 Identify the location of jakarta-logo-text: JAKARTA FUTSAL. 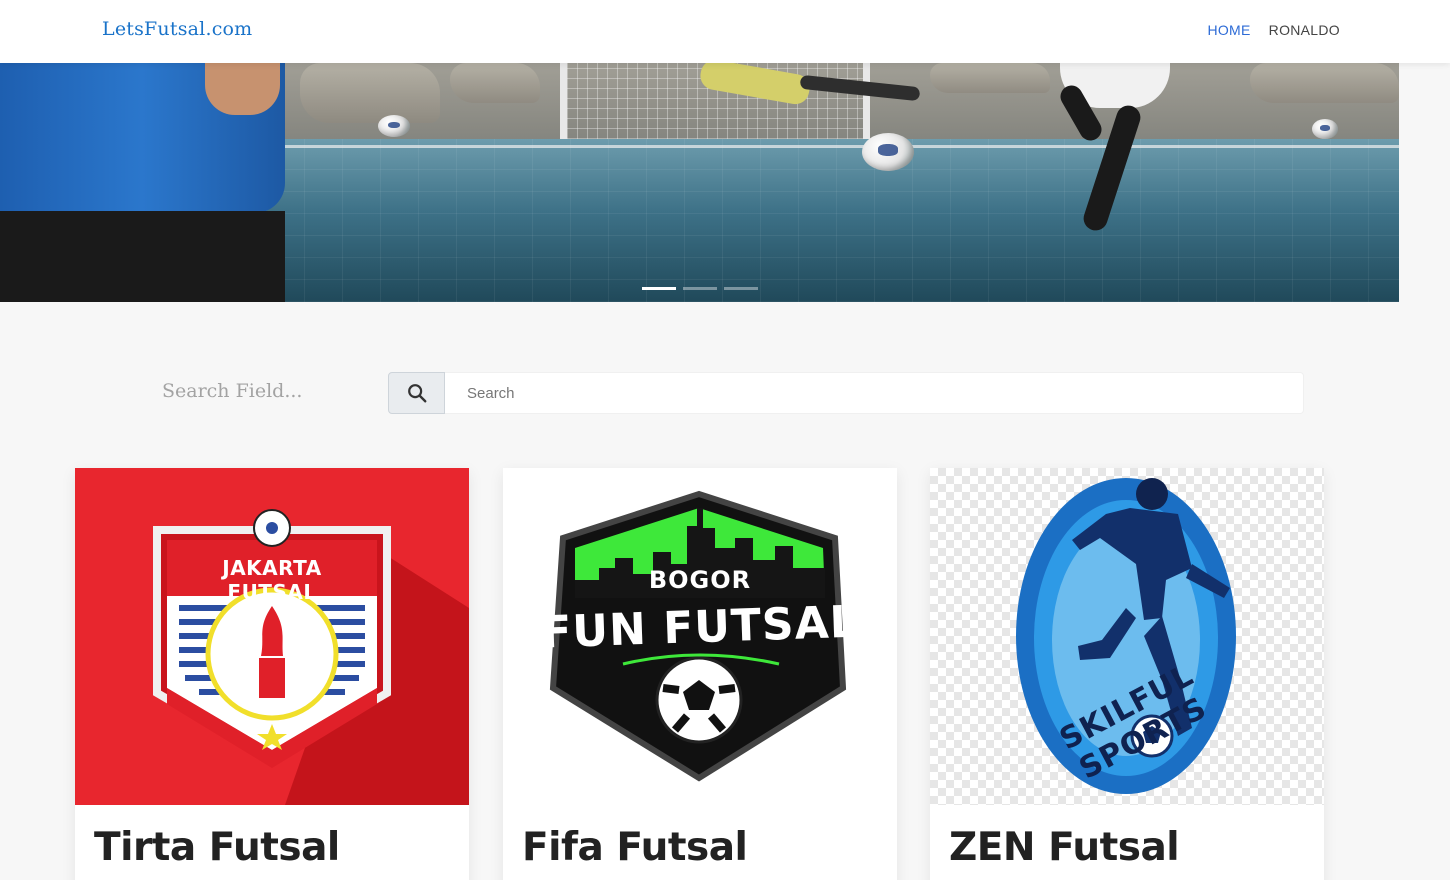
(272, 580).